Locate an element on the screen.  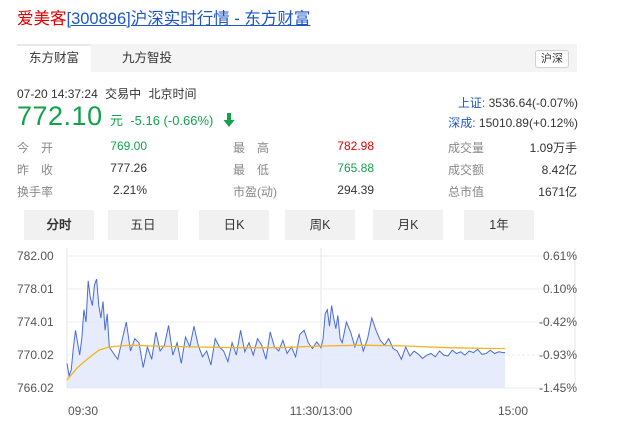
x-tick-label: 15:00 is located at coordinates (513, 411).